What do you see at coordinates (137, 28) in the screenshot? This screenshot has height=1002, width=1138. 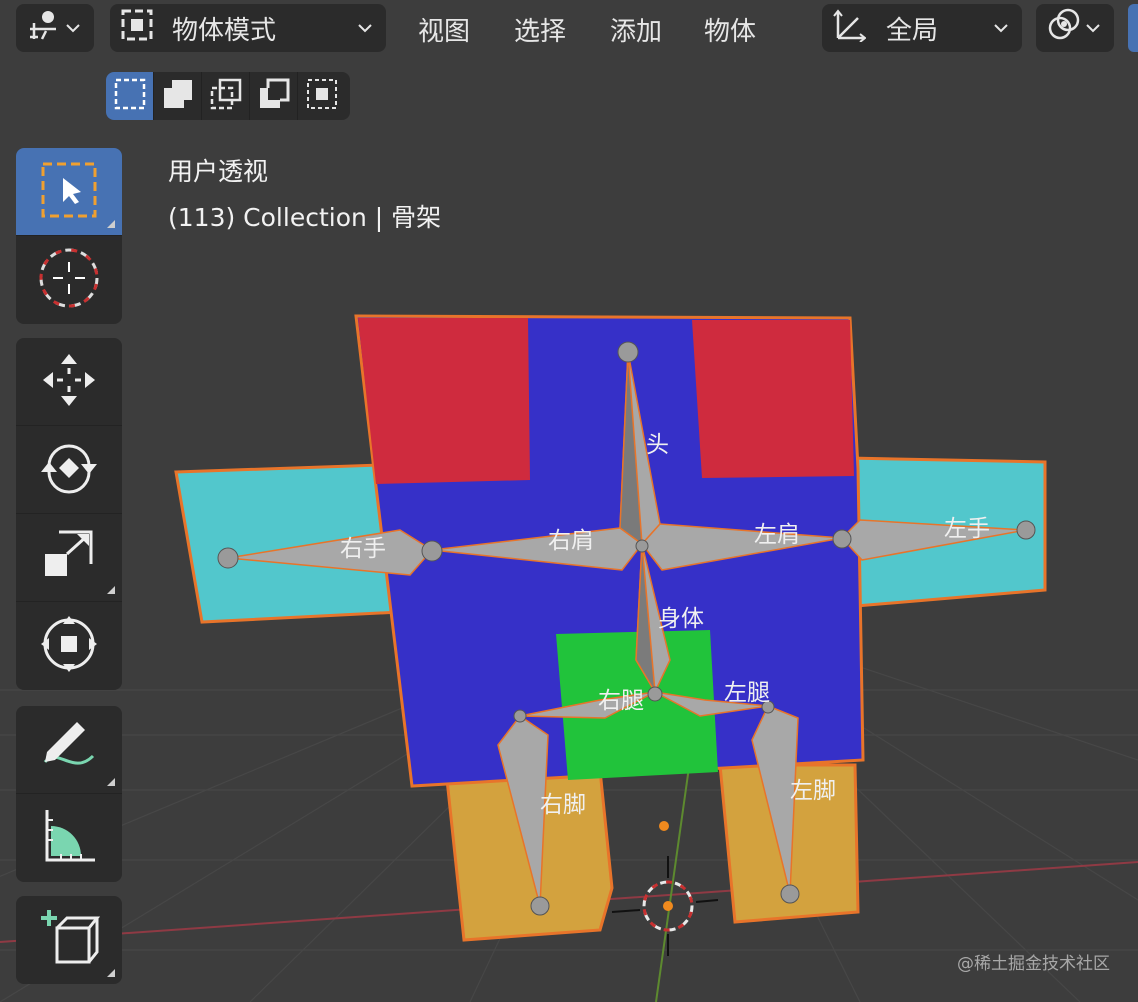 I see `object-mode-icon` at bounding box center [137, 28].